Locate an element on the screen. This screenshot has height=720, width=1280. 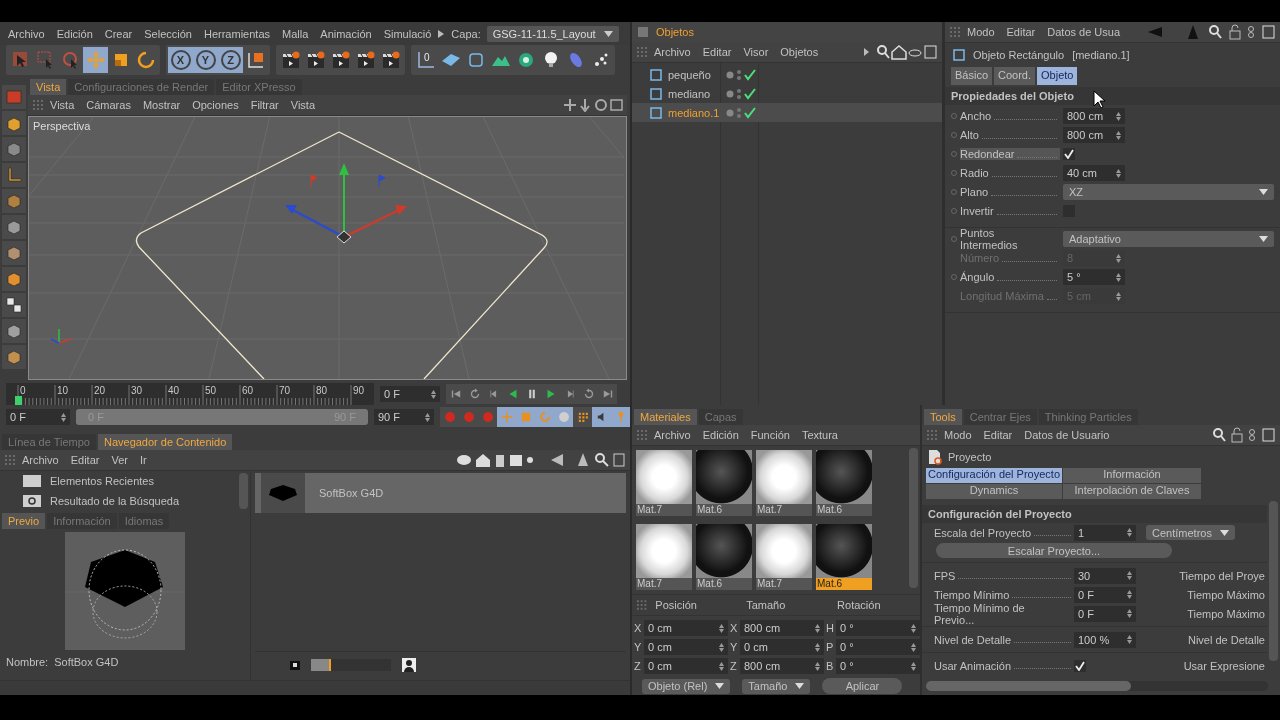
menu-item: Opciones is located at coordinates (215, 104).